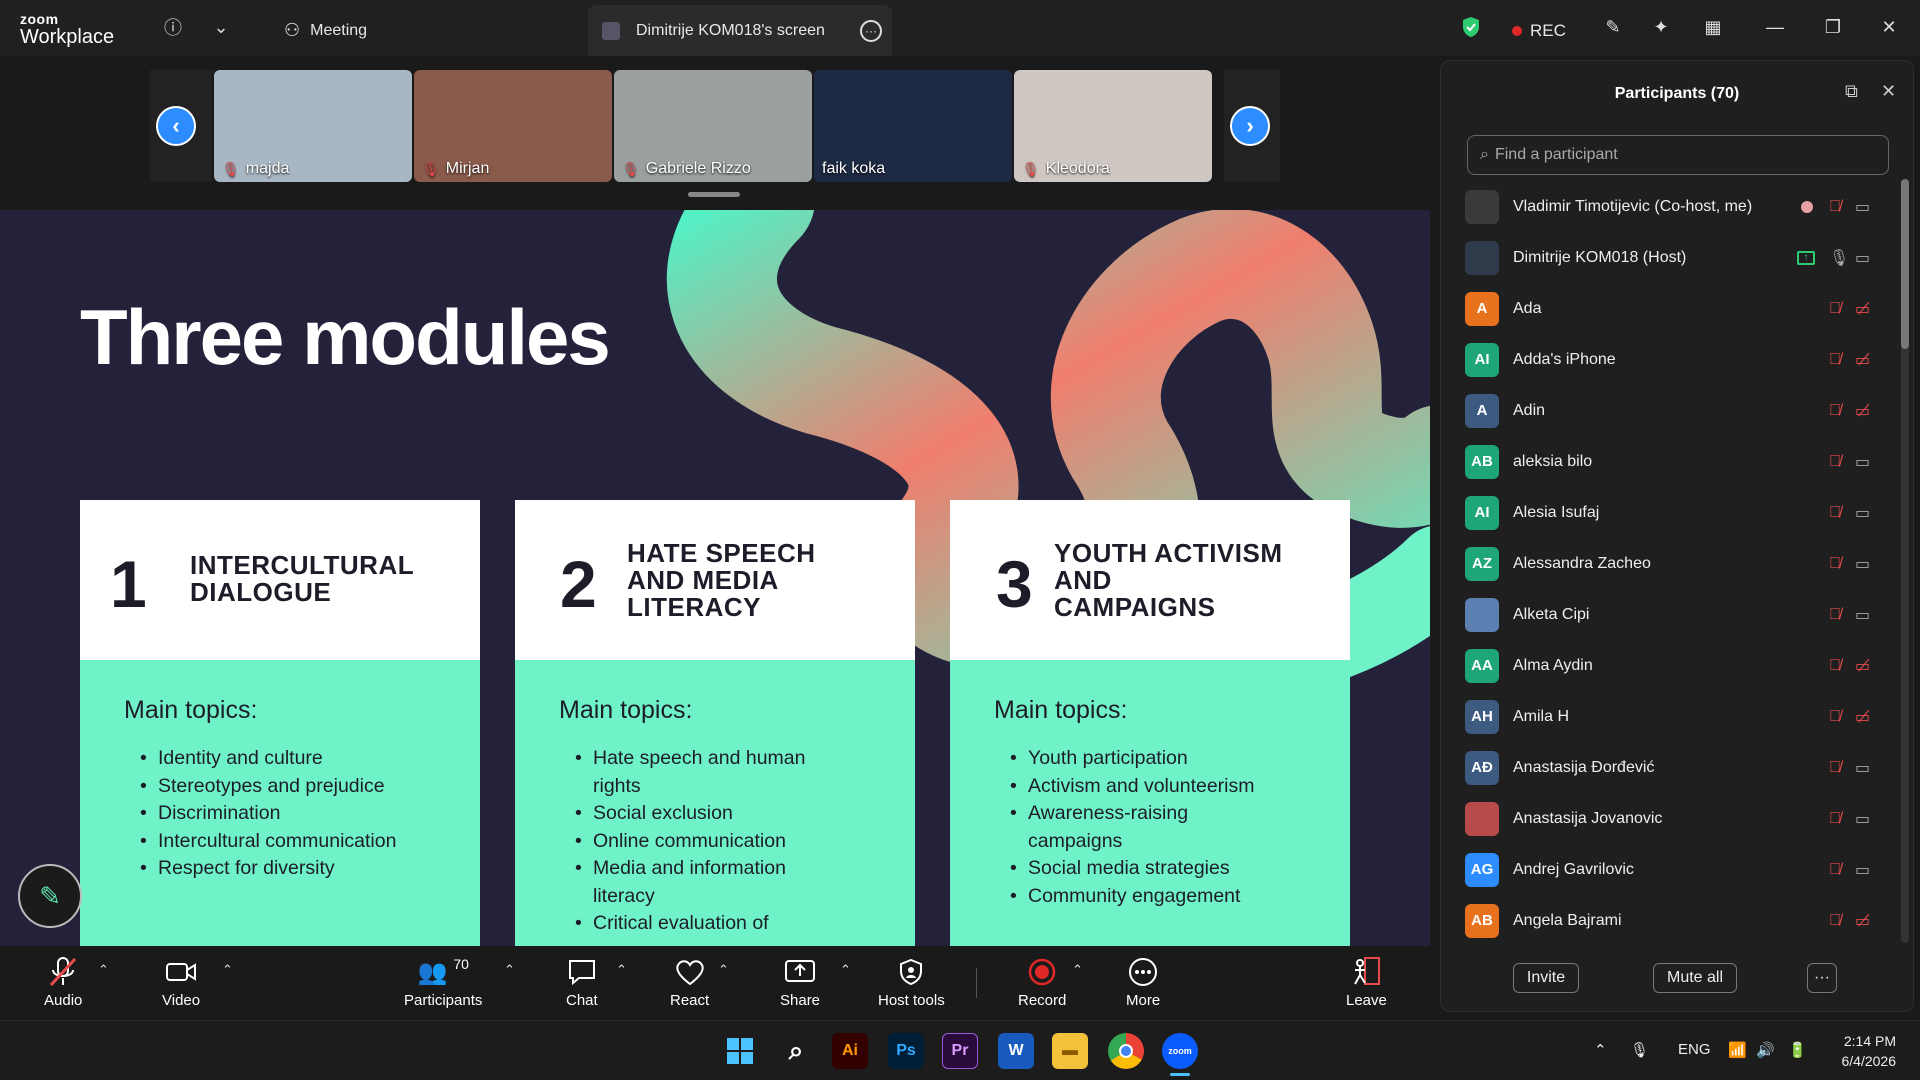 This screenshot has height=1080, width=1920. I want to click on invite-button: Invite, so click(1546, 978).